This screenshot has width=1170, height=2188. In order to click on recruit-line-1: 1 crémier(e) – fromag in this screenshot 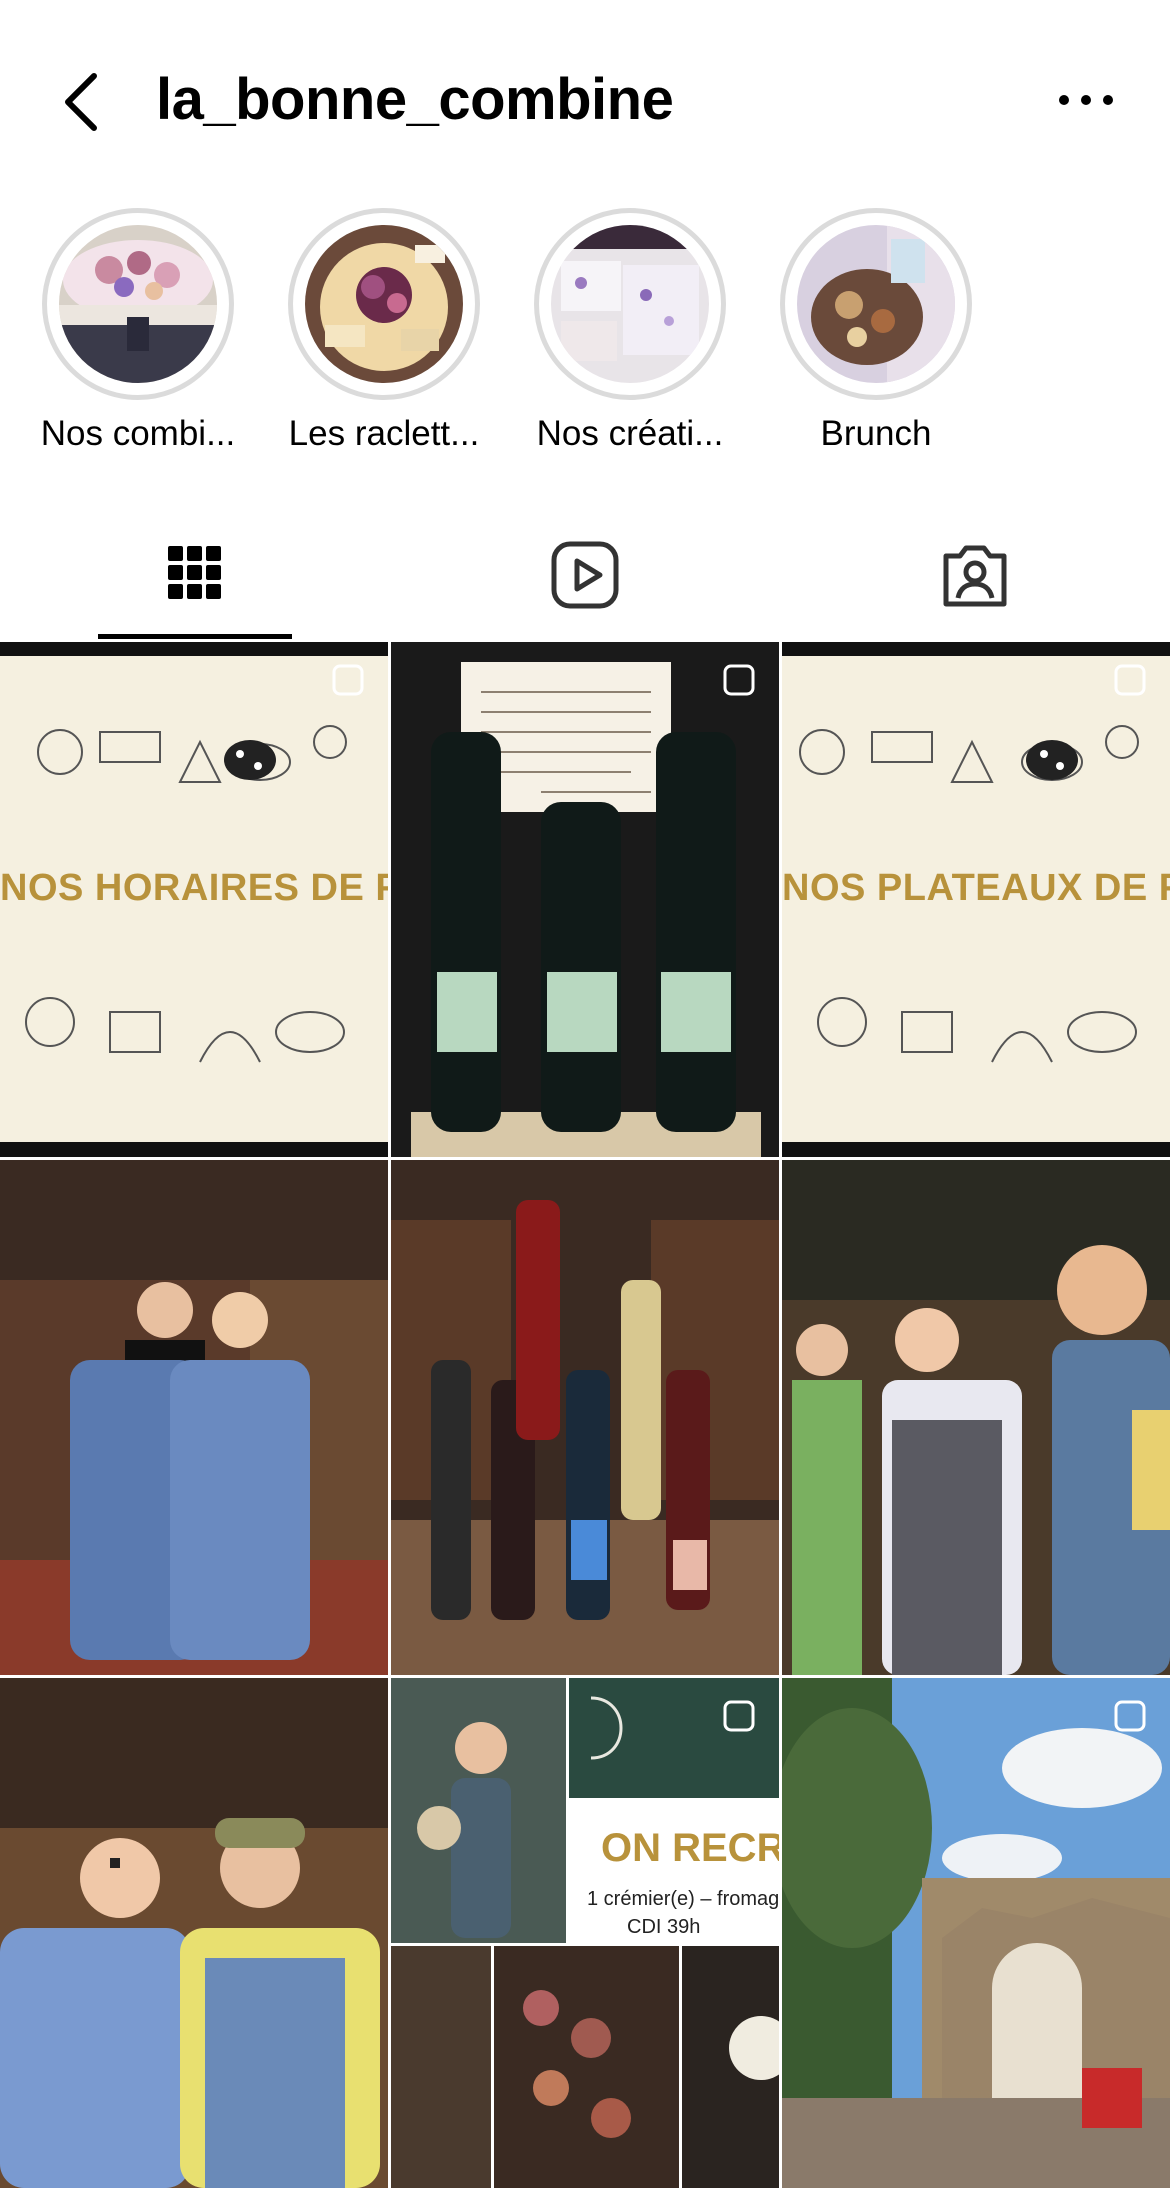, I will do `click(683, 1899)`.